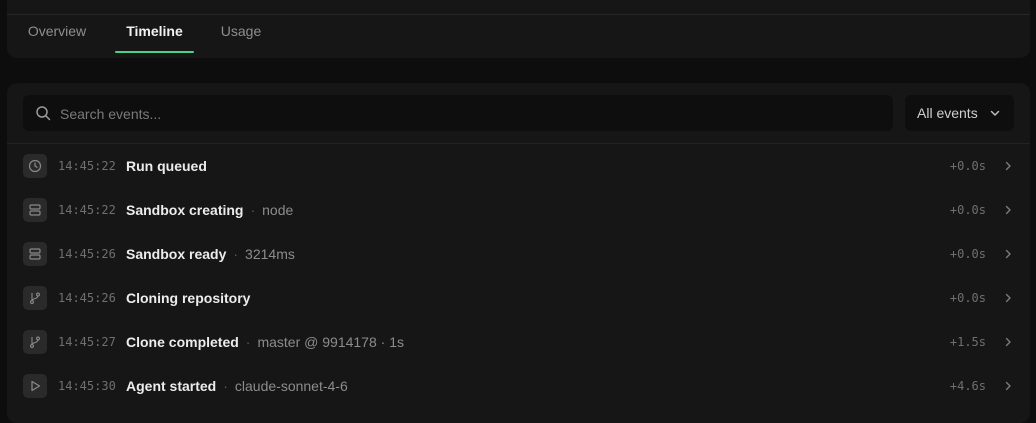 The image size is (1036, 423). I want to click on chevron-down-icon, so click(995, 113).